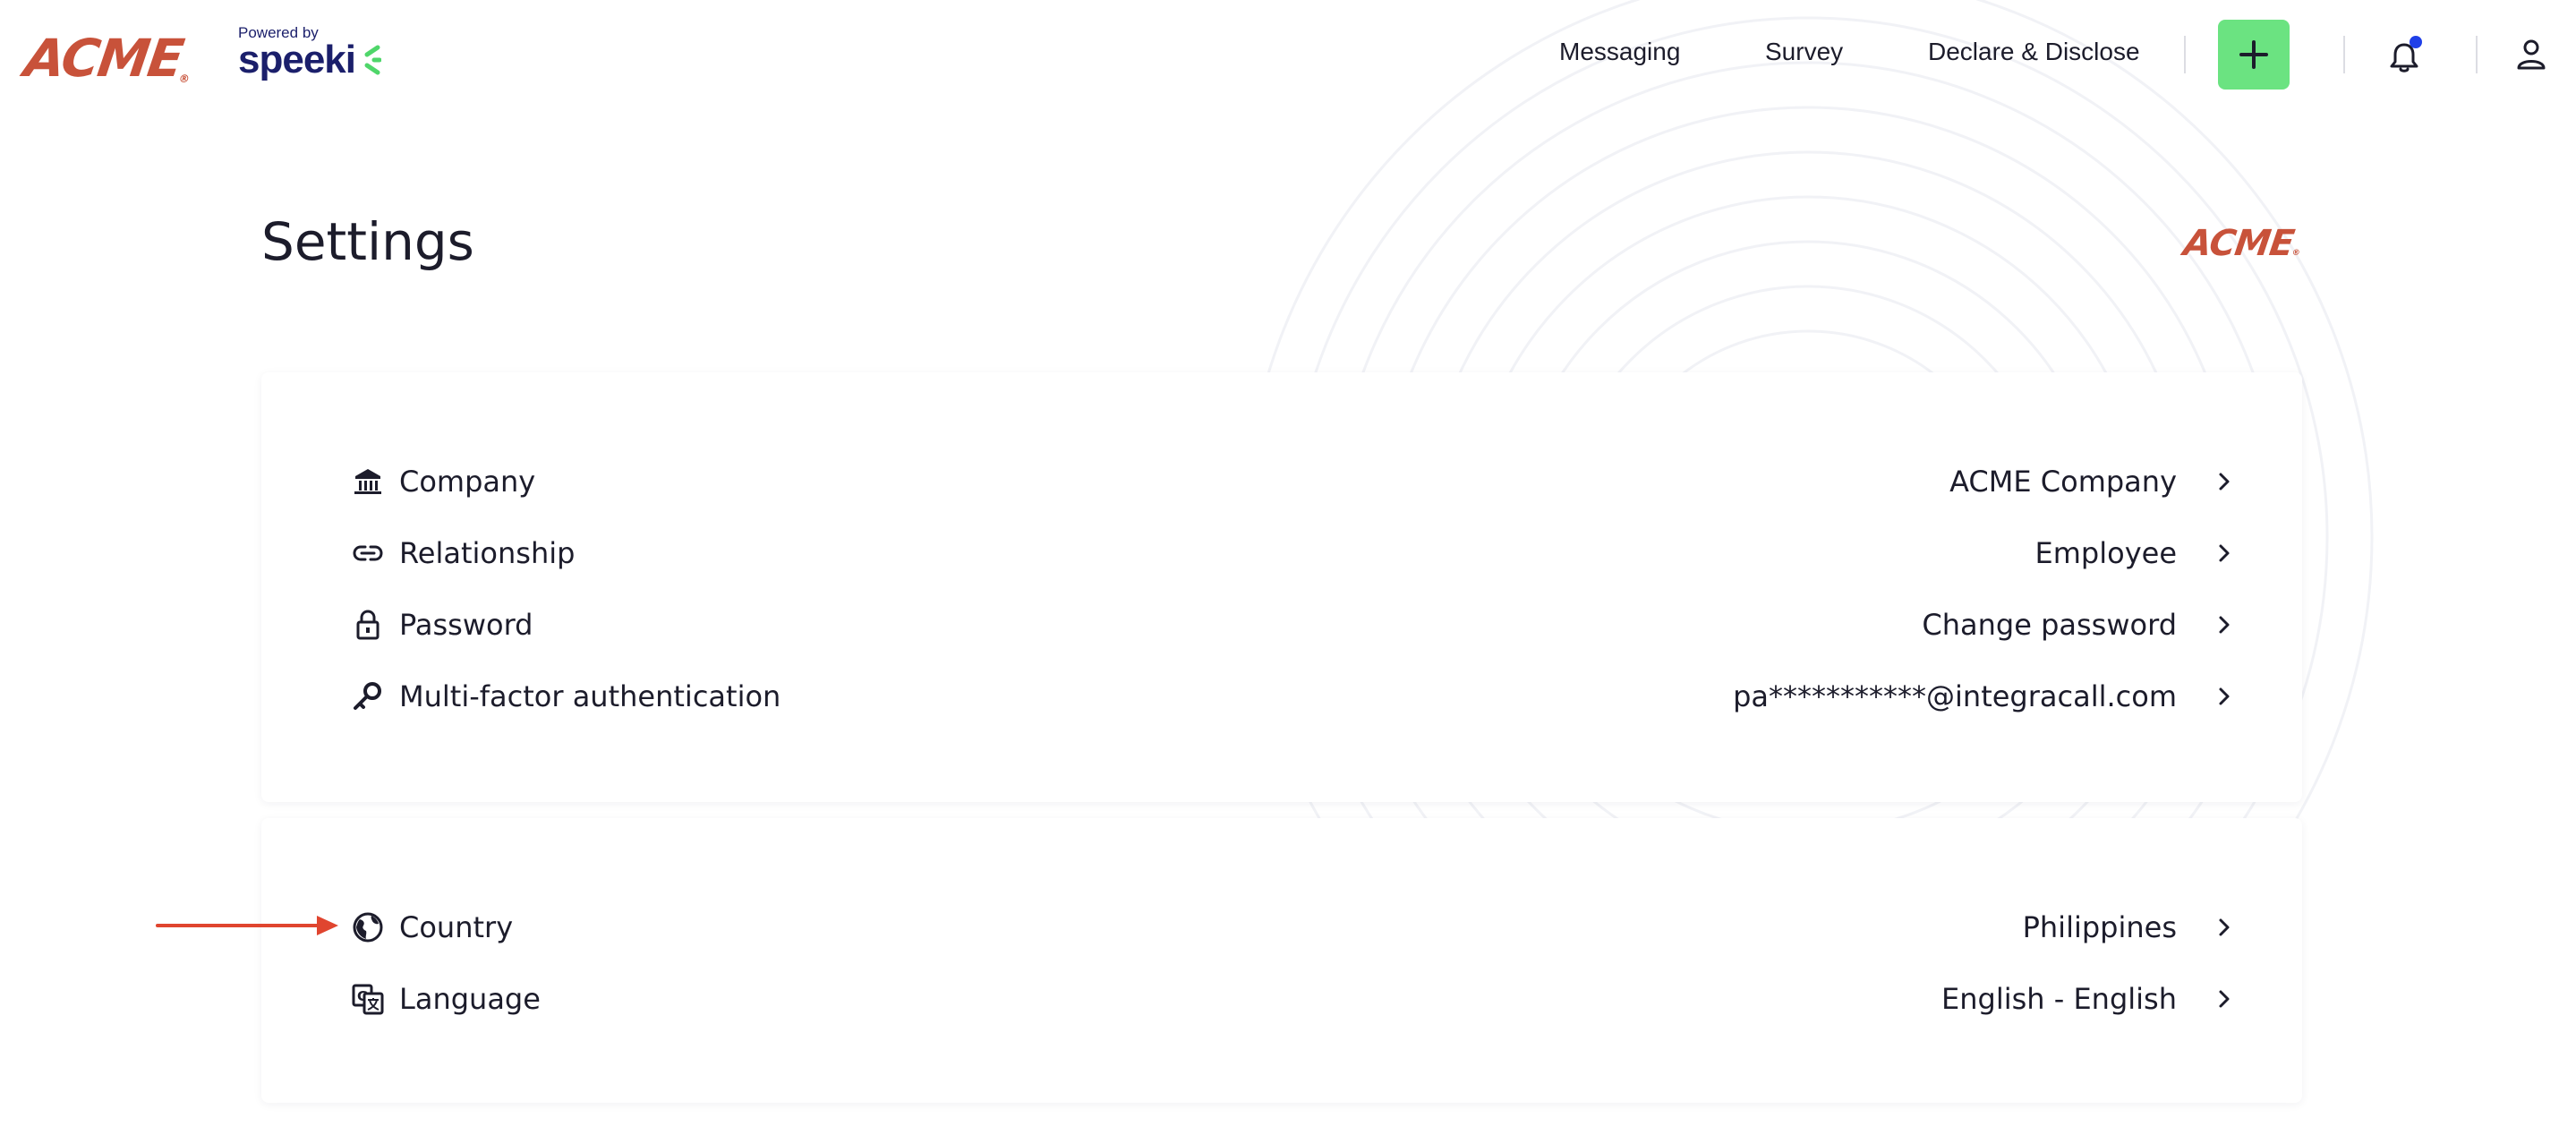 The image size is (2576, 1135). I want to click on link-icon, so click(368, 553).